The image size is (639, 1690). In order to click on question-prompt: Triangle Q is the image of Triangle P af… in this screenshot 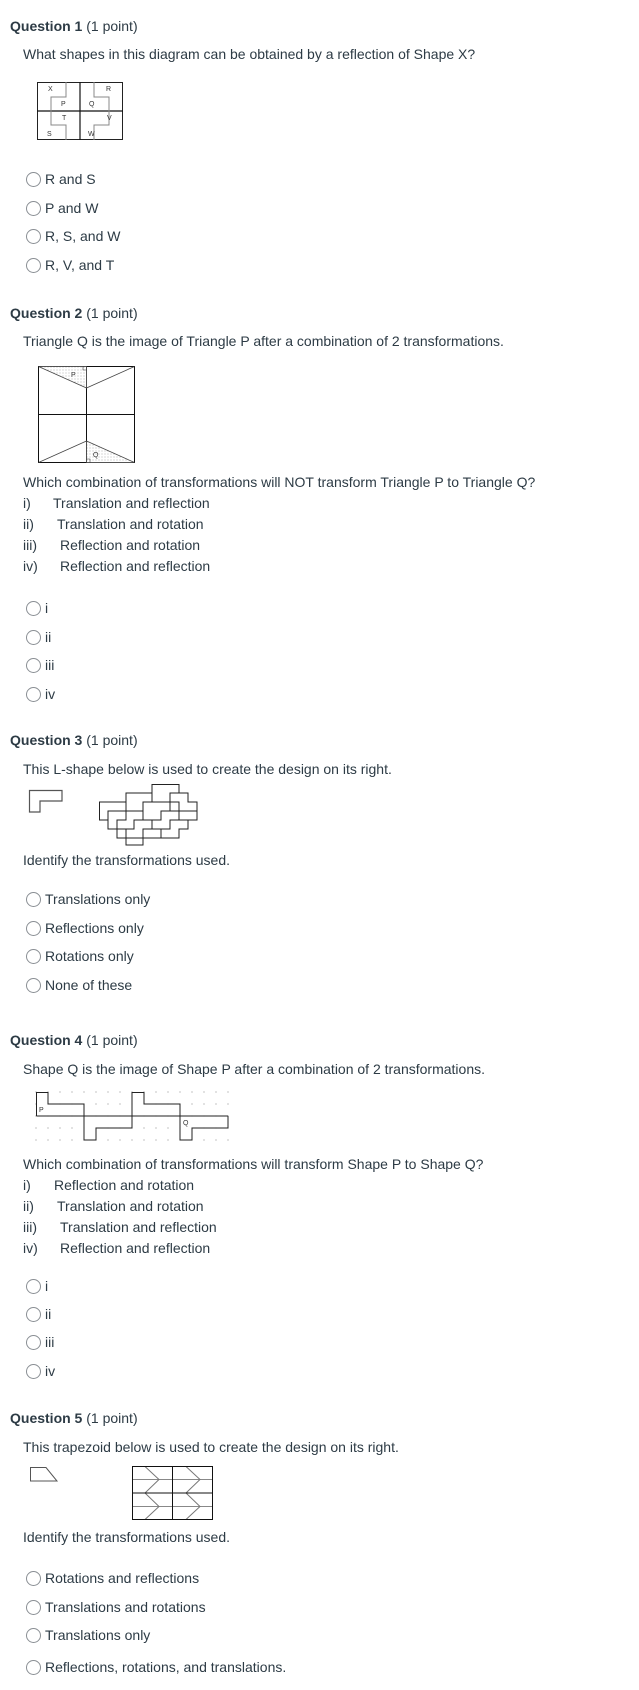, I will do `click(263, 341)`.